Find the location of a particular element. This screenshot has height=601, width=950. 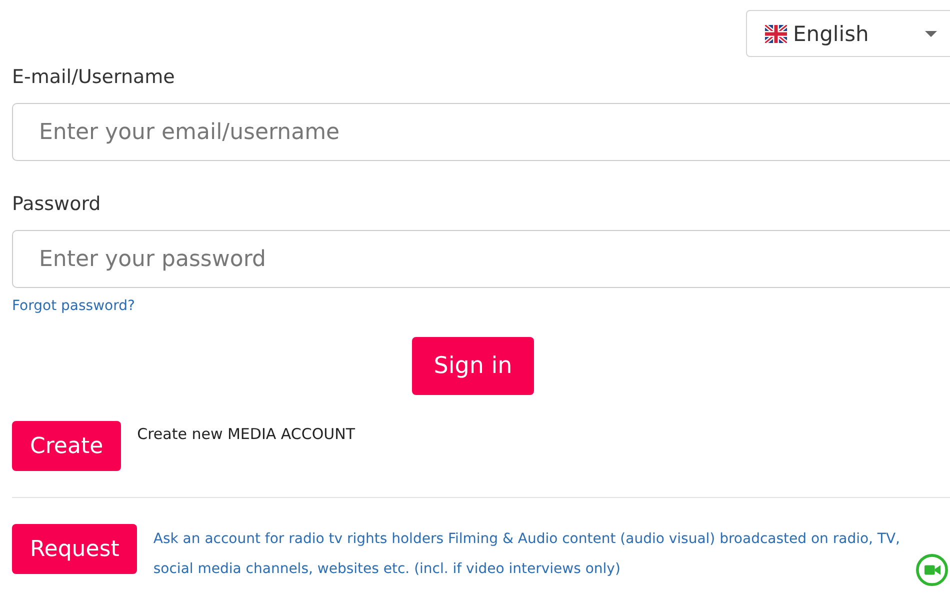

username-field: Enter your email/username is located at coordinates (481, 132).